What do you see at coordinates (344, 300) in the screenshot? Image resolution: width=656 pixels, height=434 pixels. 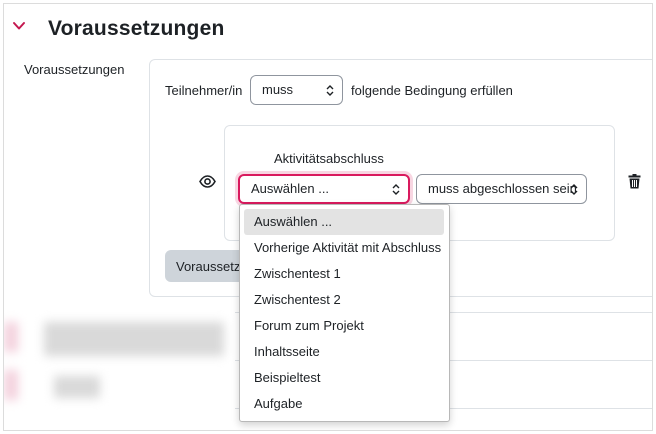 I see `dropdown-option: Zwischentest 2` at bounding box center [344, 300].